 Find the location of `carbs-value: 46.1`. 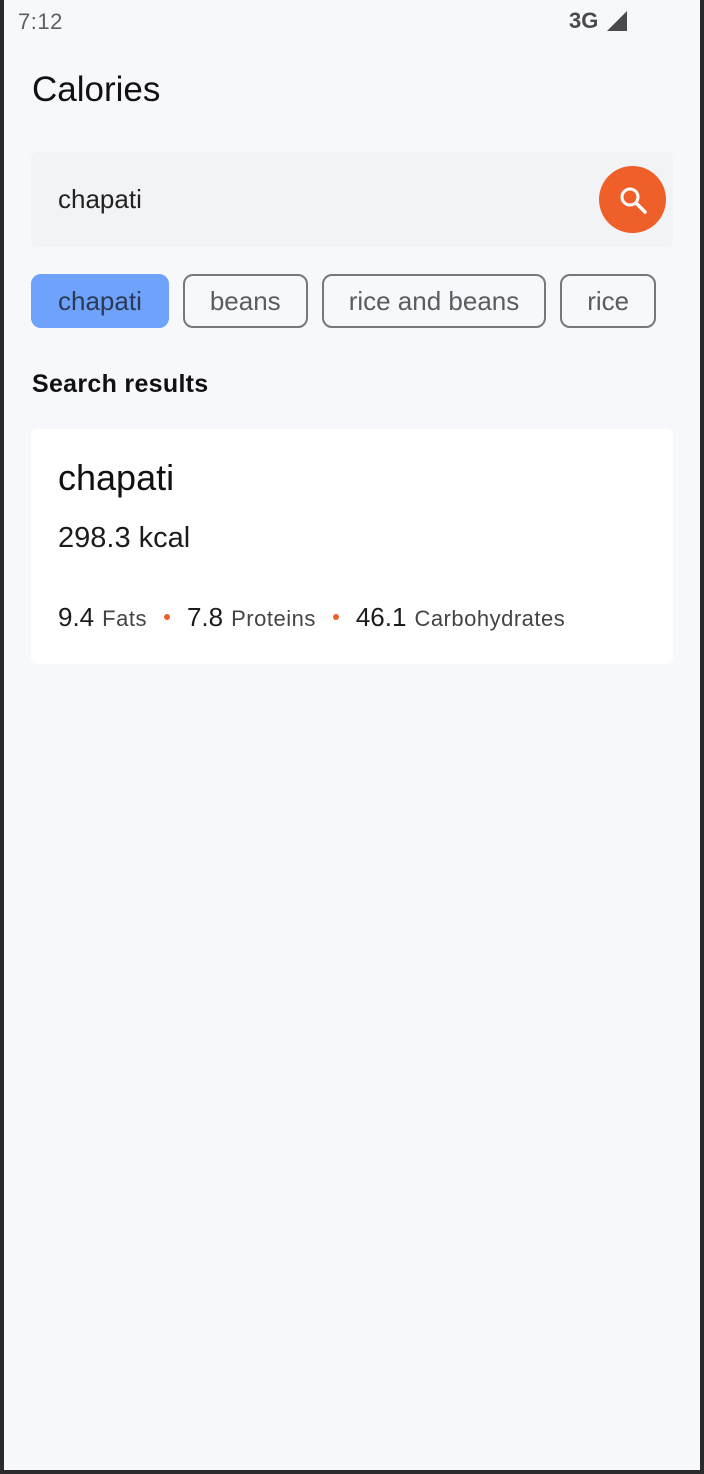

carbs-value: 46.1 is located at coordinates (381, 617).